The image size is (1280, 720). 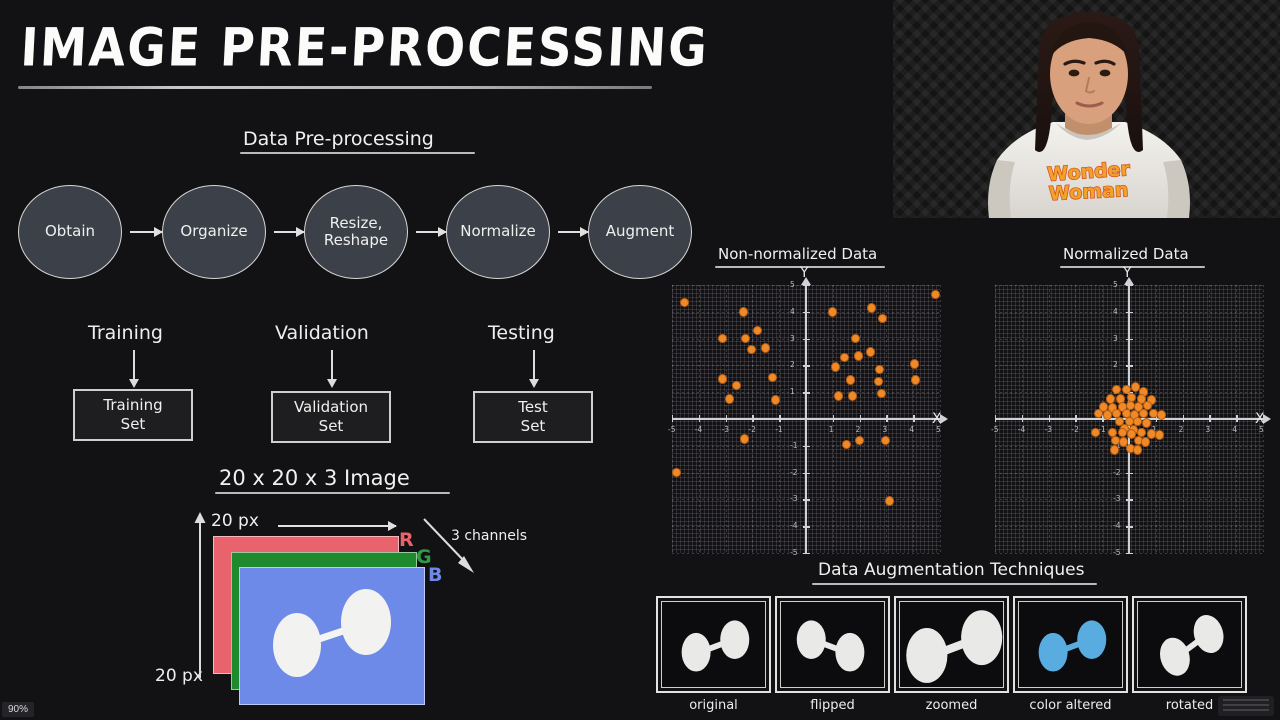 What do you see at coordinates (1070, 705) in the screenshot?
I see `augmentation-caption: color altered` at bounding box center [1070, 705].